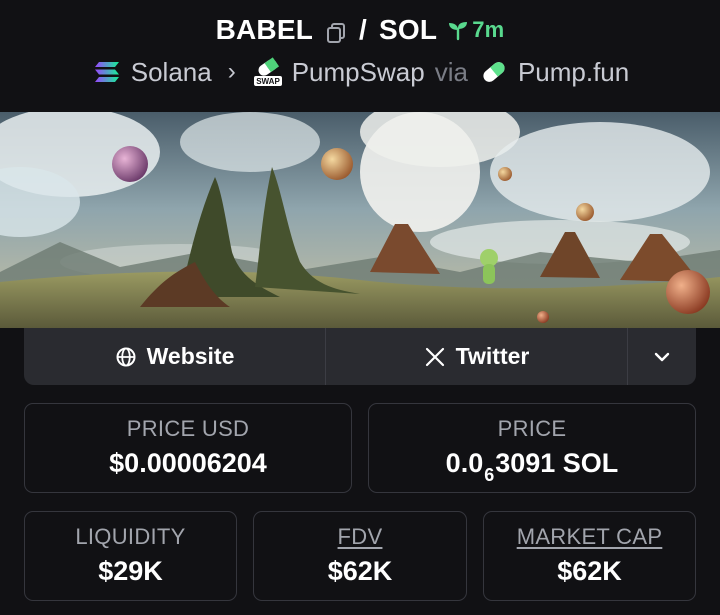  I want to click on solana-icon, so click(106, 72).